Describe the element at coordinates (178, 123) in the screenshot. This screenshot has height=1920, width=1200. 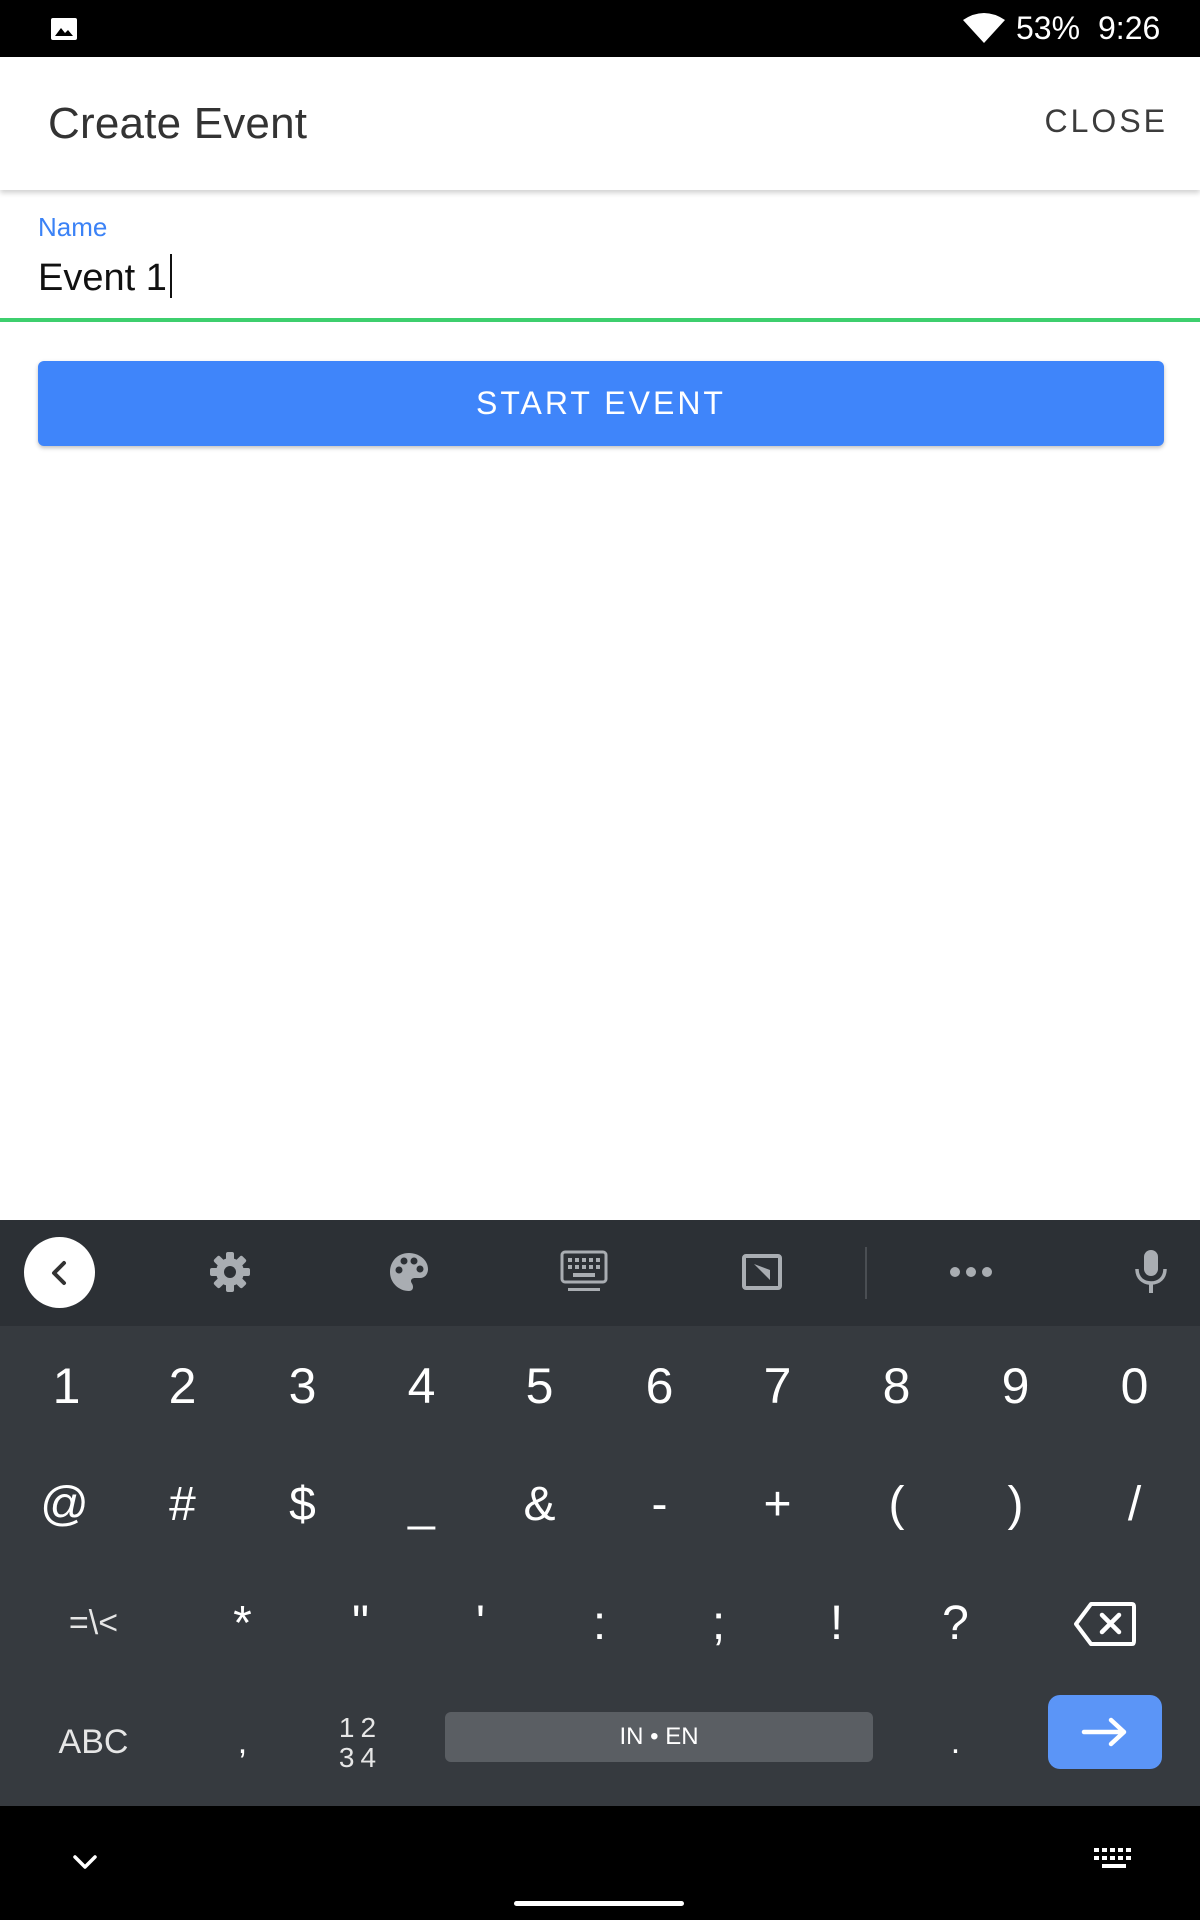
I see `page-title: Create Event` at that location.